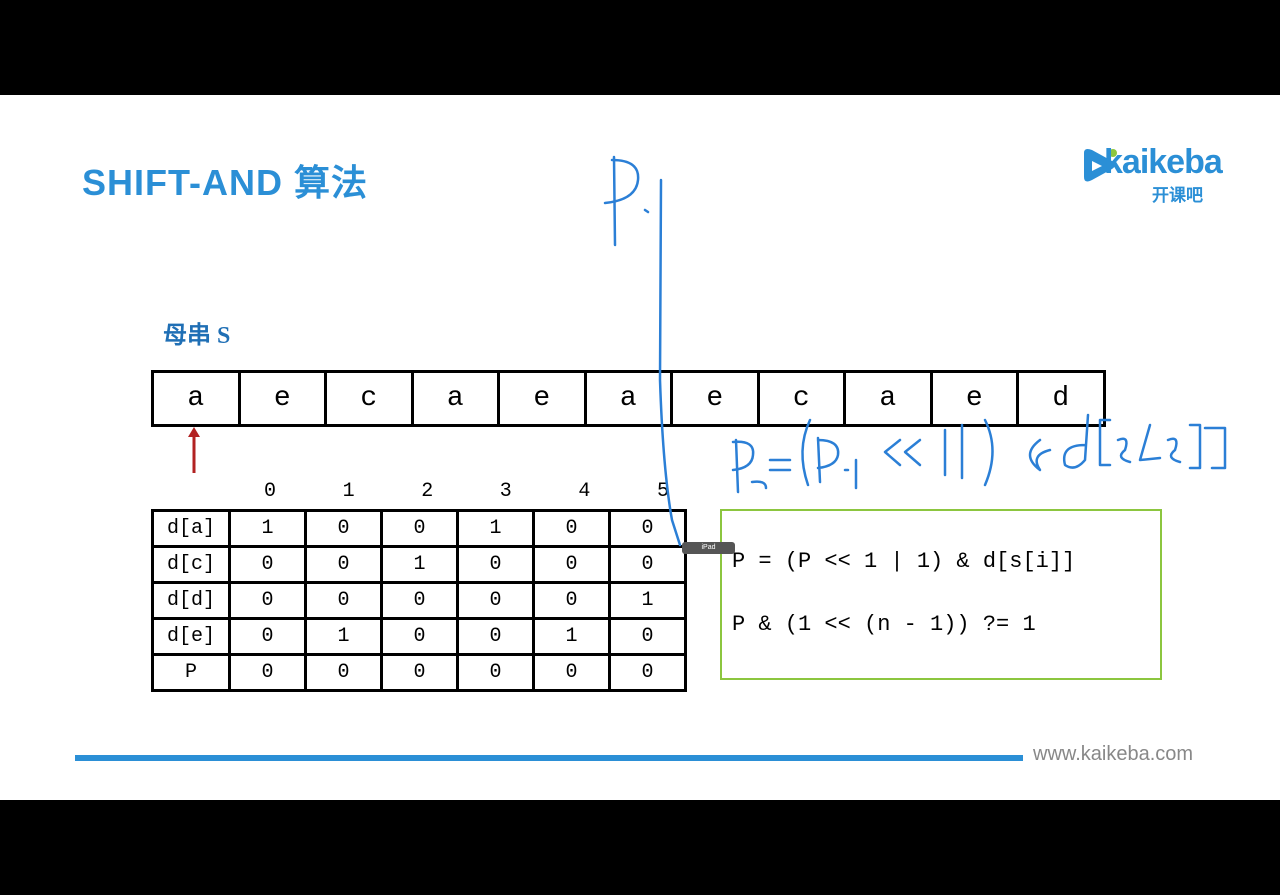 The image size is (1280, 895). What do you see at coordinates (708, 548) in the screenshot?
I see `ipad-tag: iPad` at bounding box center [708, 548].